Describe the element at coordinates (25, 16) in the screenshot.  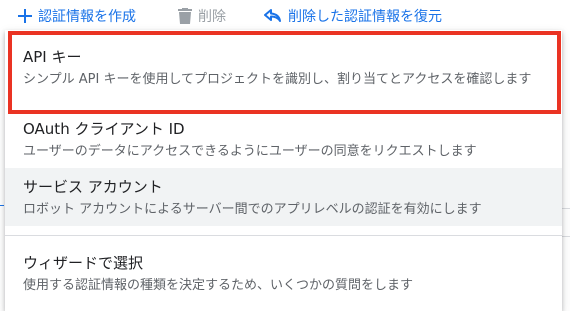
I see `plus-icon` at that location.